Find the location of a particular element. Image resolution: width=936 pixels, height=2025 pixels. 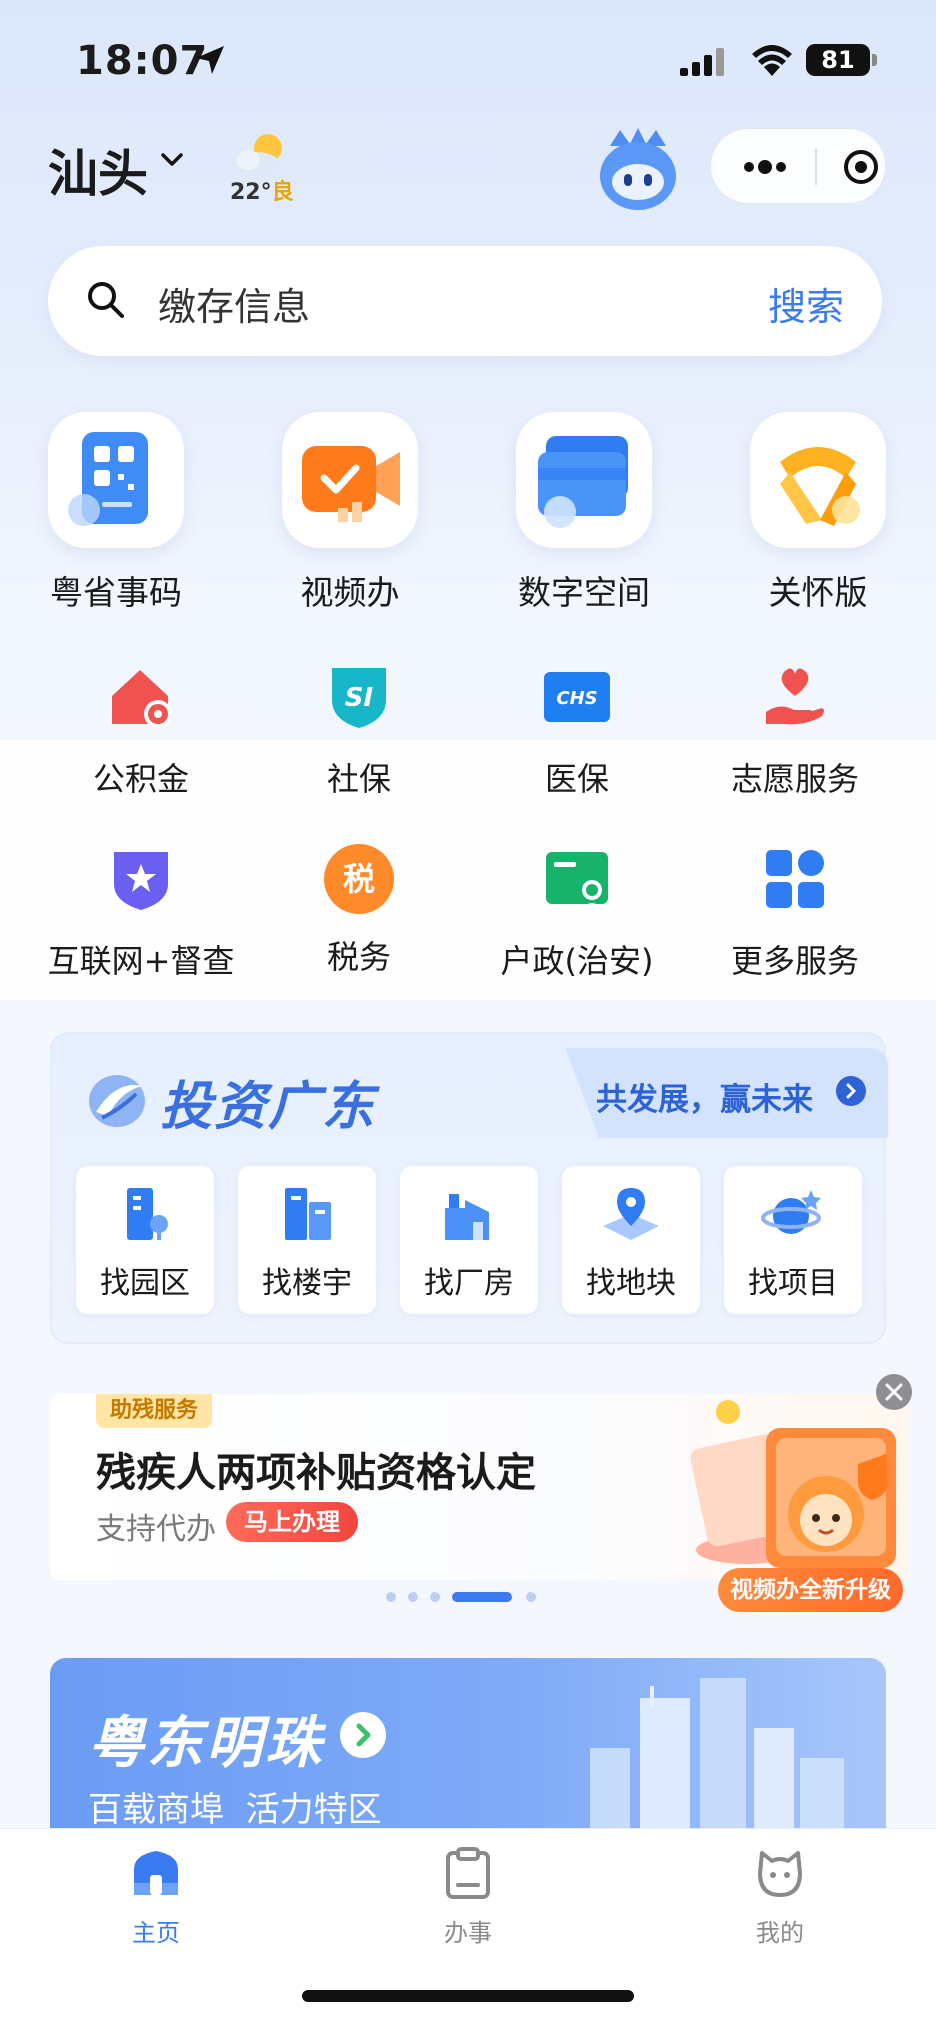

home-indicator is located at coordinates (468, 1996).